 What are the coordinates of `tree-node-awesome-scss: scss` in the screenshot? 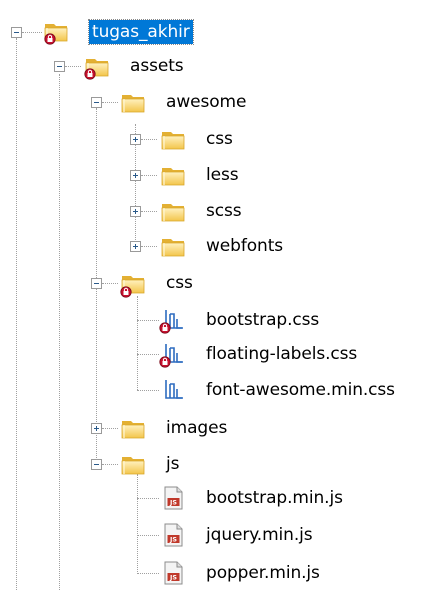 It's located at (130, 211).